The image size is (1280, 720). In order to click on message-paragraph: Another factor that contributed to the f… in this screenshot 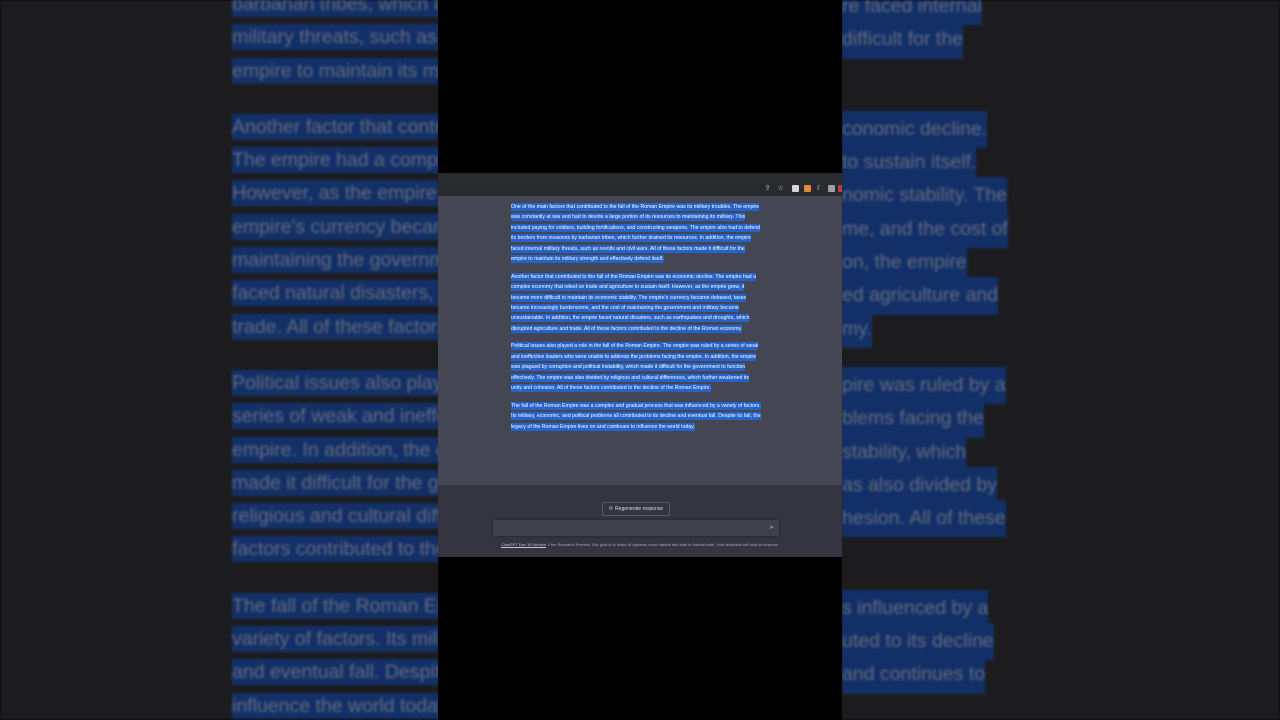, I will do `click(634, 302)`.